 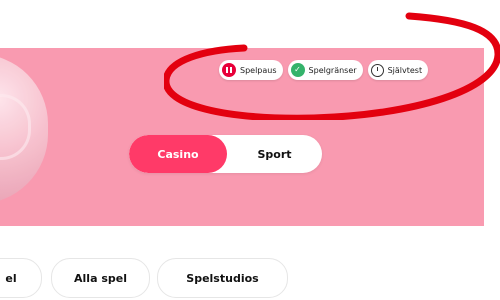 I want to click on vertical-toggle: Casino Sport, so click(x=225, y=154).